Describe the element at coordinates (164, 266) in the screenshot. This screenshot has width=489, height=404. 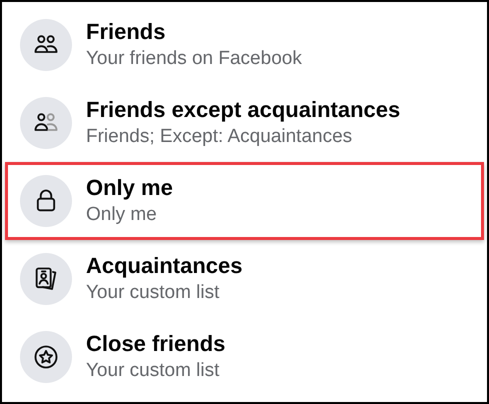
I see `option-title: Acquaintances` at that location.